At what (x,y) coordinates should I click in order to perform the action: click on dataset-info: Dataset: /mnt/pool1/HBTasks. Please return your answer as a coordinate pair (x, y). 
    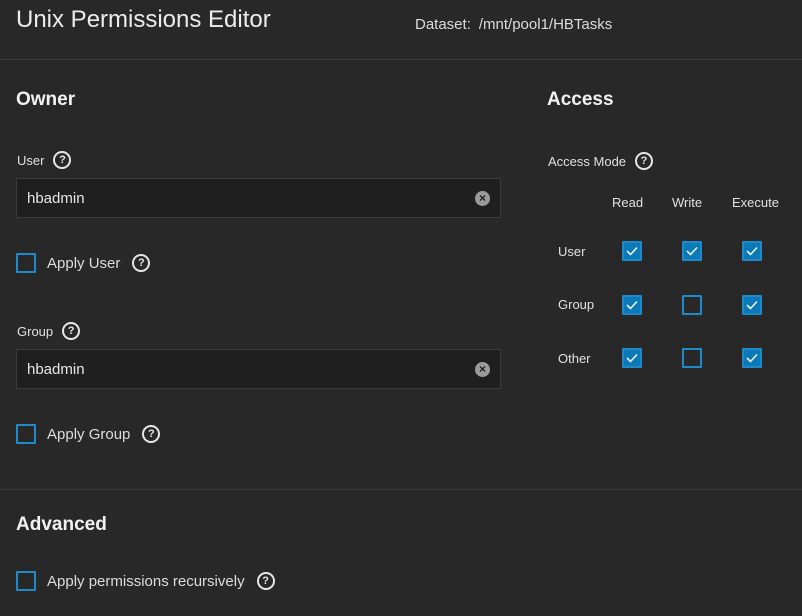
    Looking at the image, I should click on (513, 24).